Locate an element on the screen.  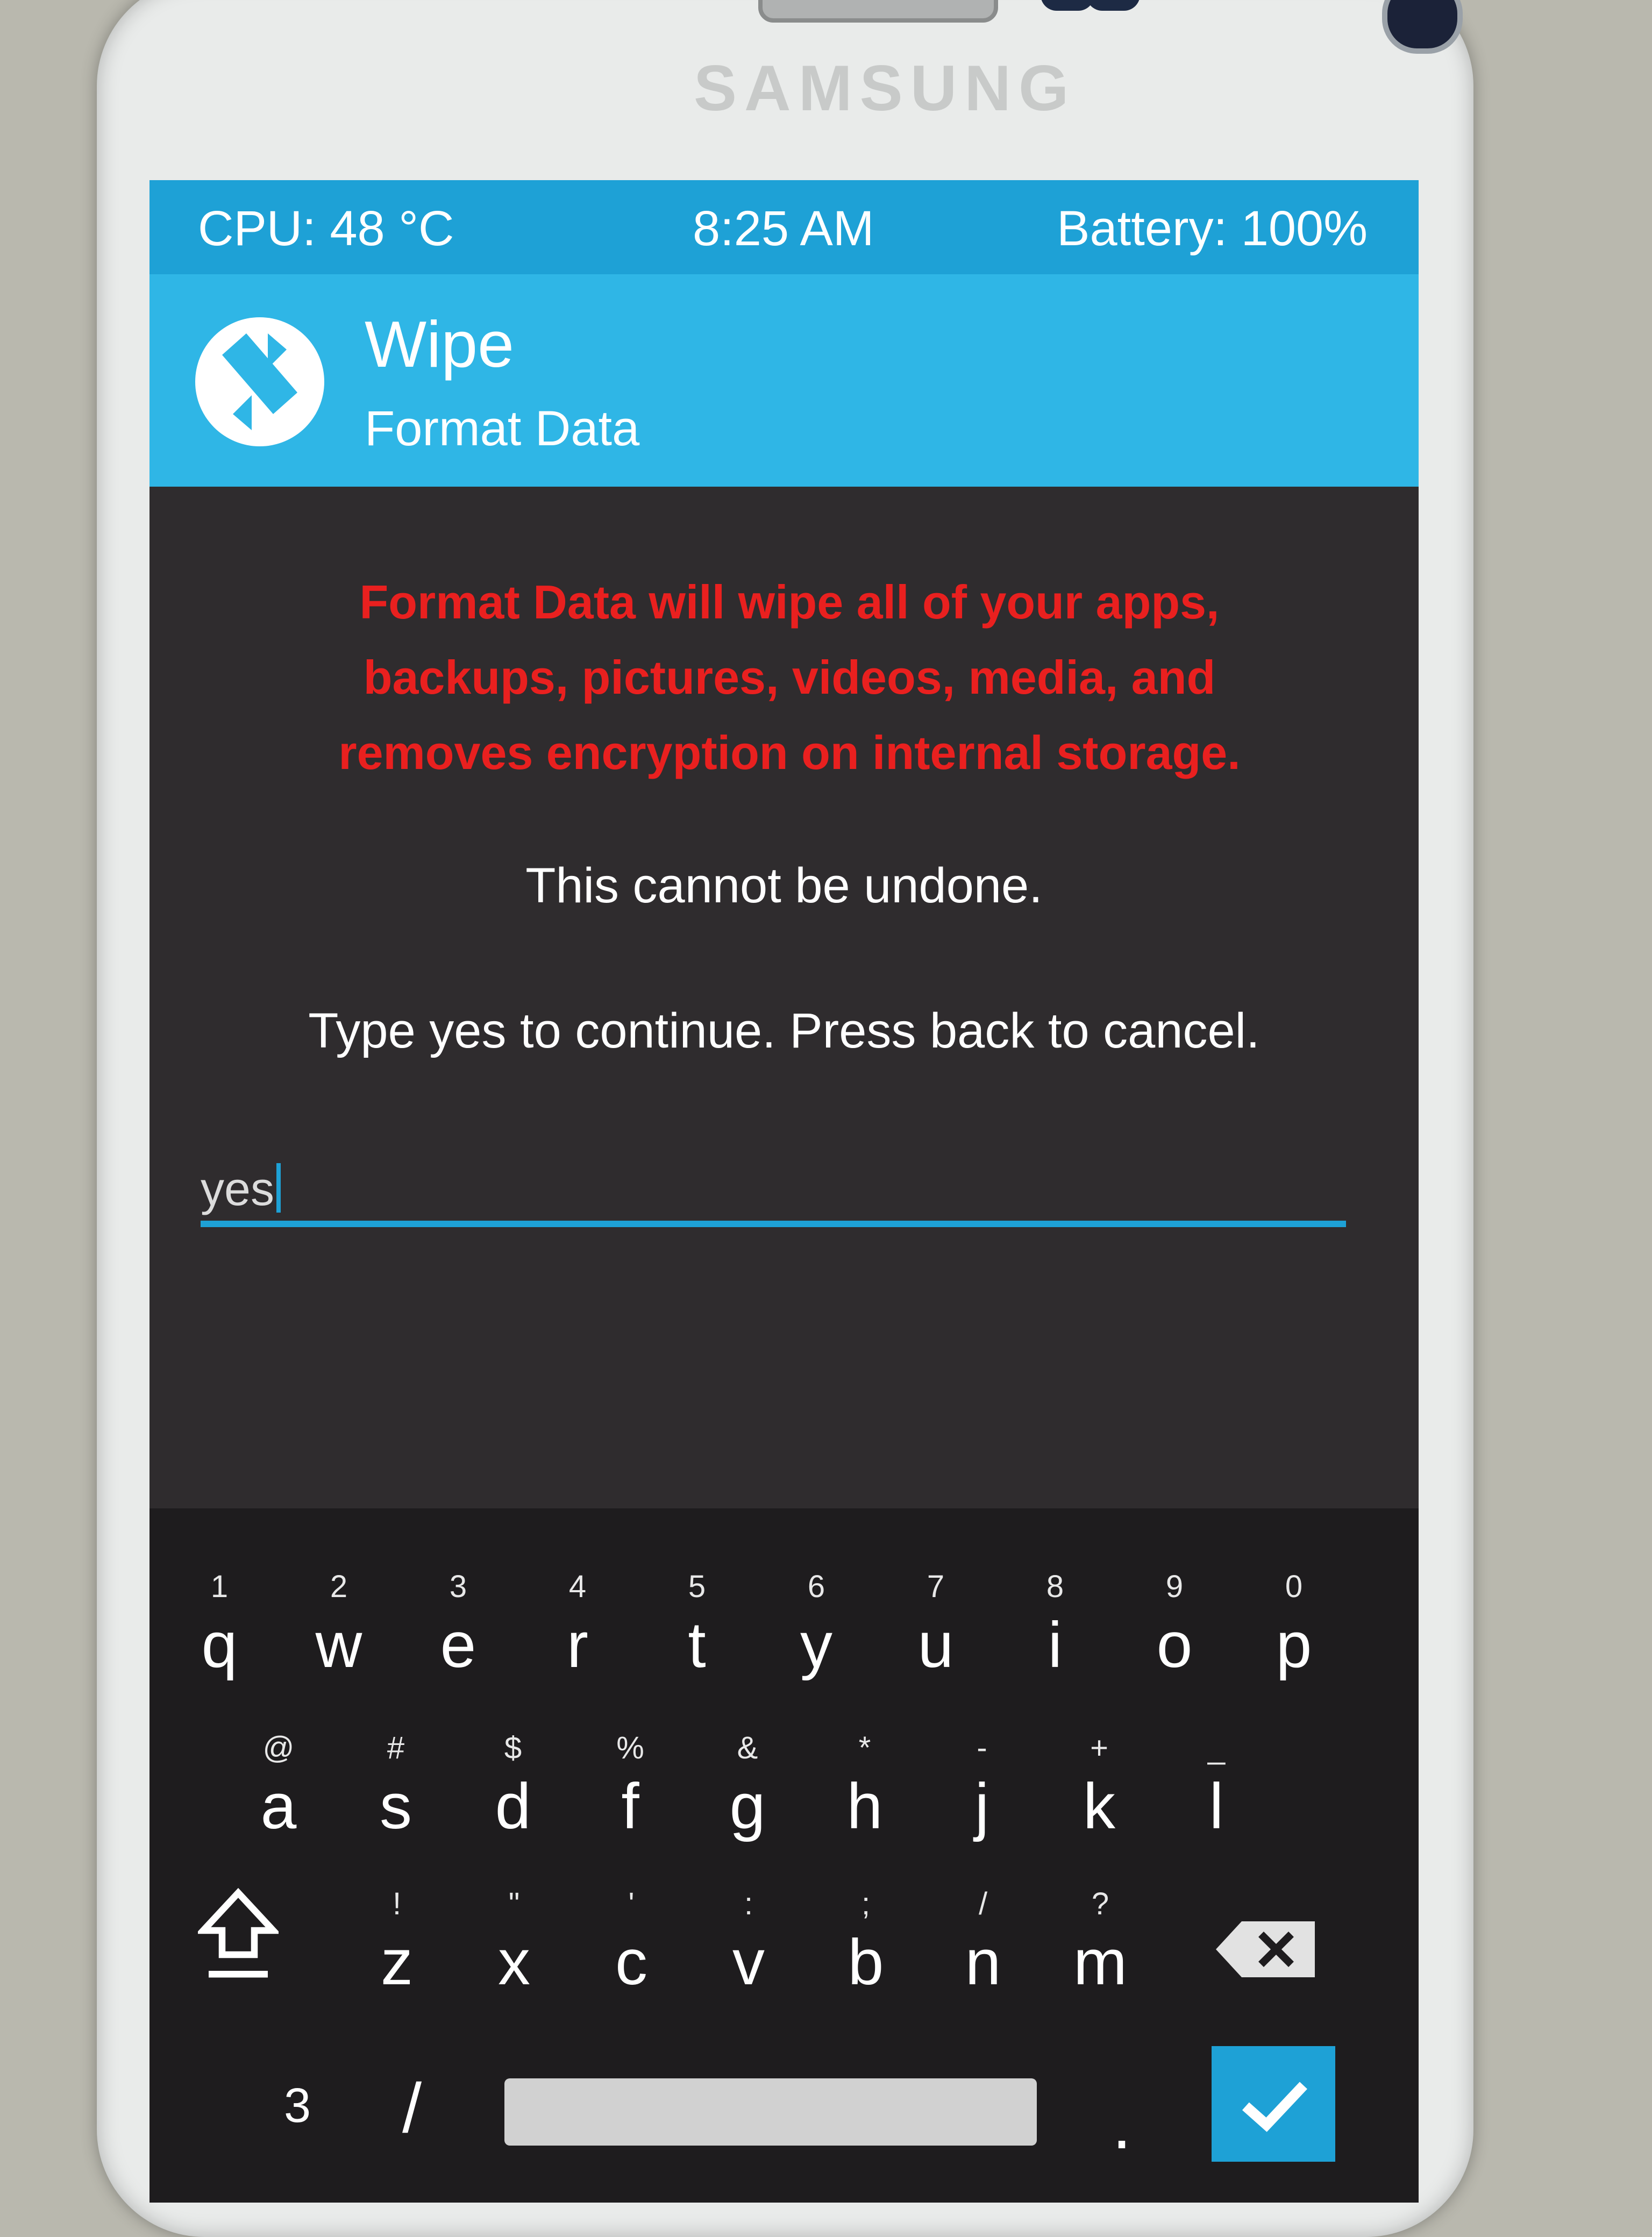
key-alt-label: 3 is located at coordinates (458, 1586).